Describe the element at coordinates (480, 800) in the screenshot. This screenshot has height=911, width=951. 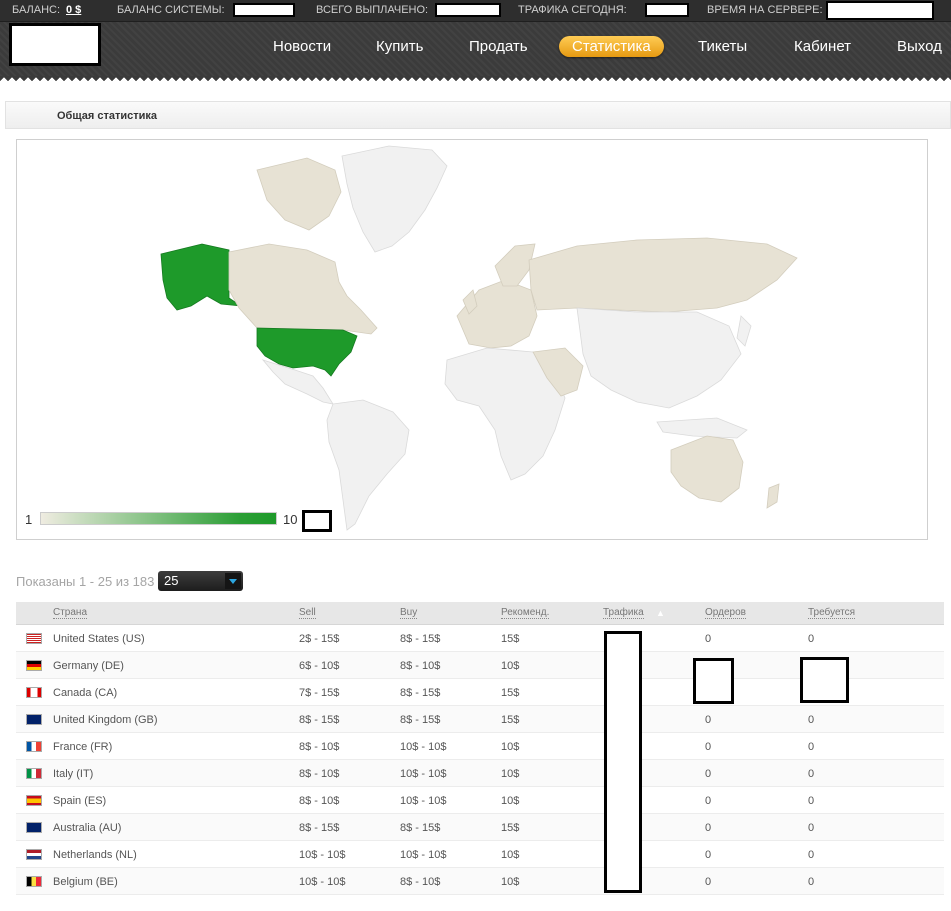
I see `table-row: Spain (ES) 8$ - 10$ 10$ - 10$ 10$ 0 0` at that location.